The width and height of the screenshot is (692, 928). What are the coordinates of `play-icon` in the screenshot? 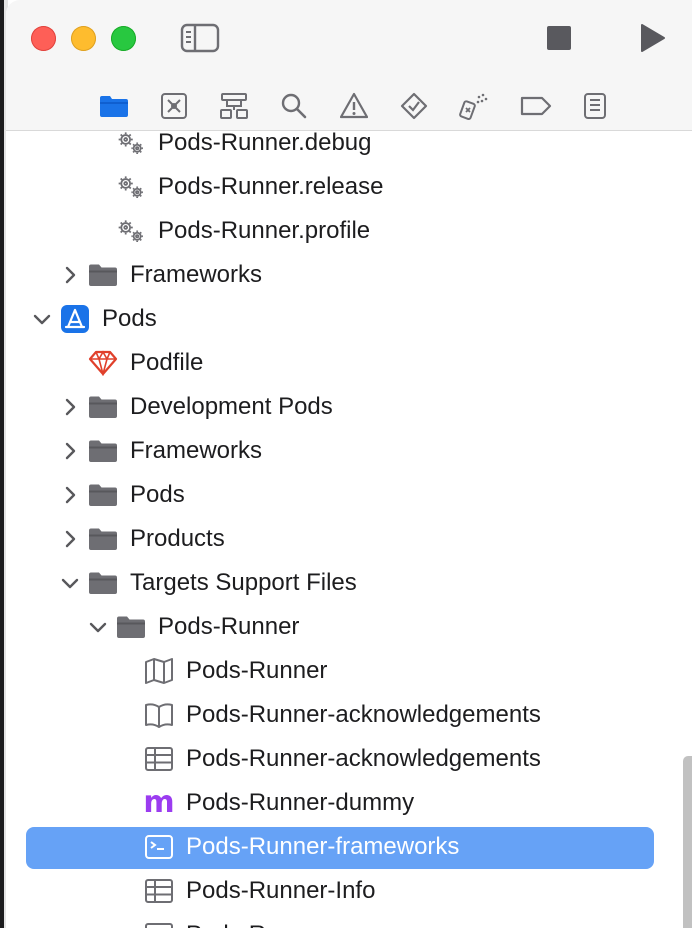 It's located at (653, 38).